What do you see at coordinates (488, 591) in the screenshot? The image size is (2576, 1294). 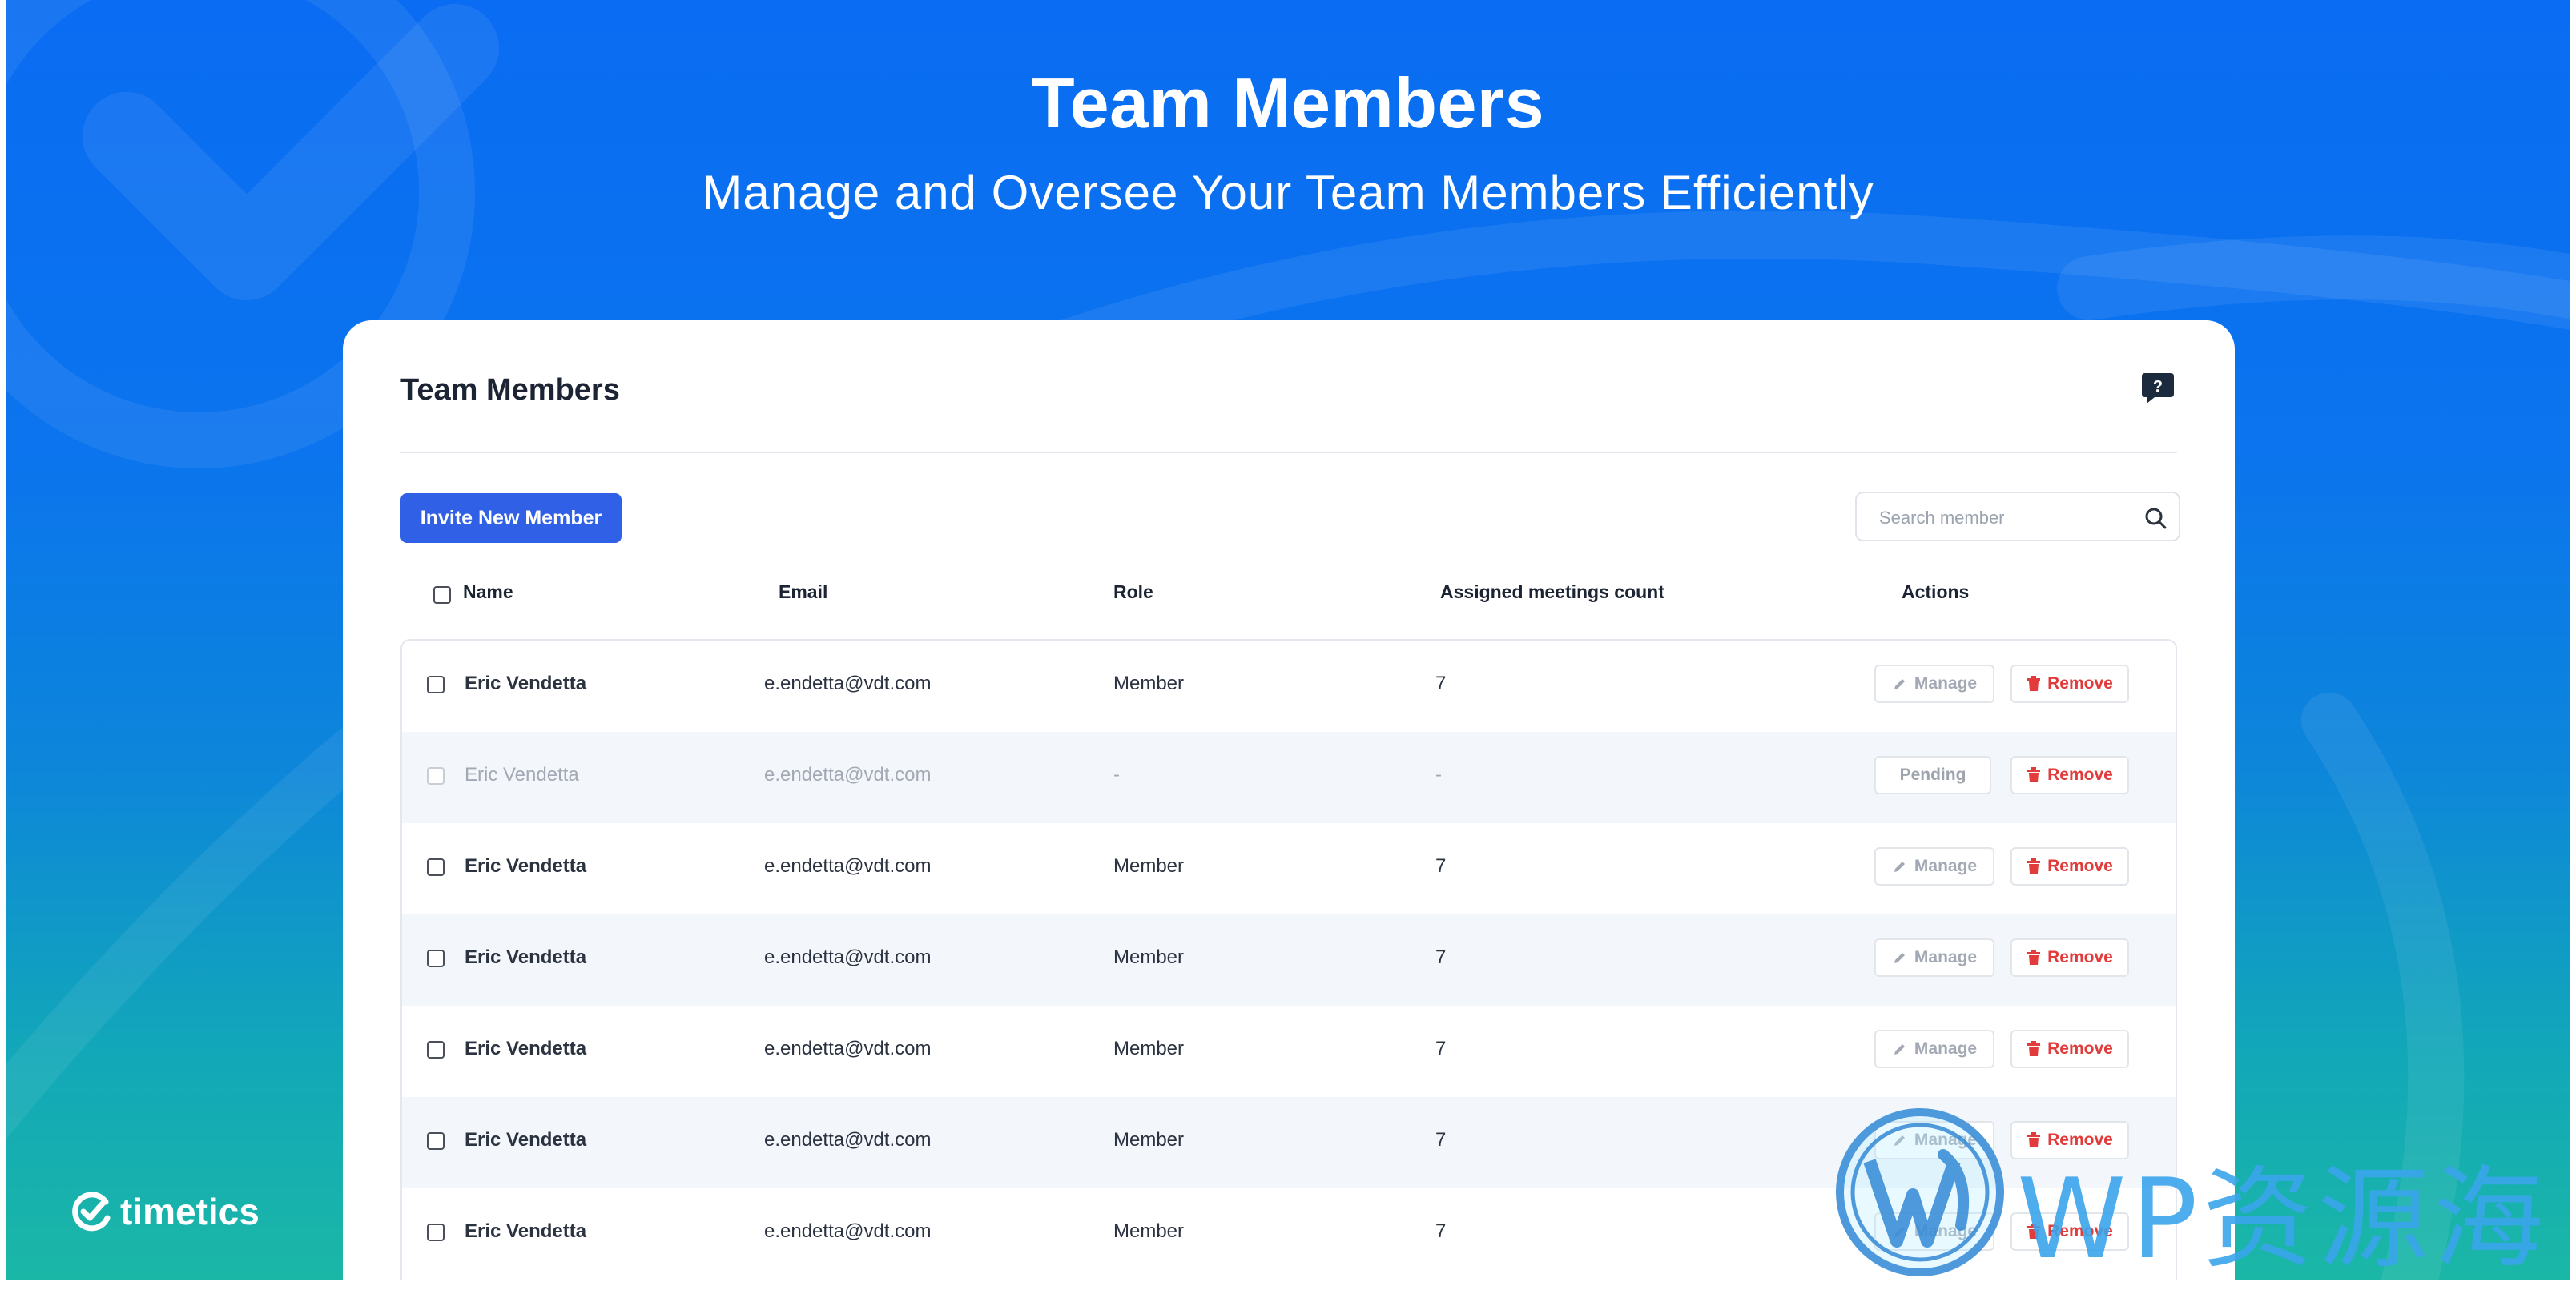 I see `column-header-name: Name` at bounding box center [488, 591].